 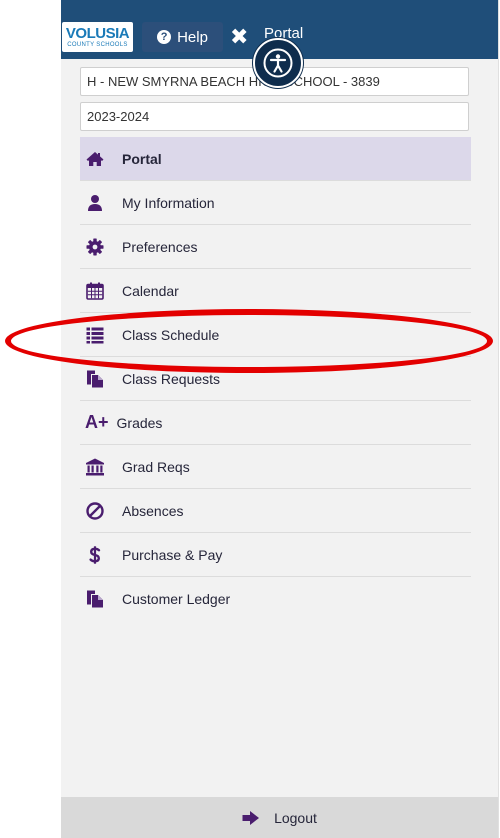 I want to click on school-year-select: 2023-2024, so click(x=274, y=116).